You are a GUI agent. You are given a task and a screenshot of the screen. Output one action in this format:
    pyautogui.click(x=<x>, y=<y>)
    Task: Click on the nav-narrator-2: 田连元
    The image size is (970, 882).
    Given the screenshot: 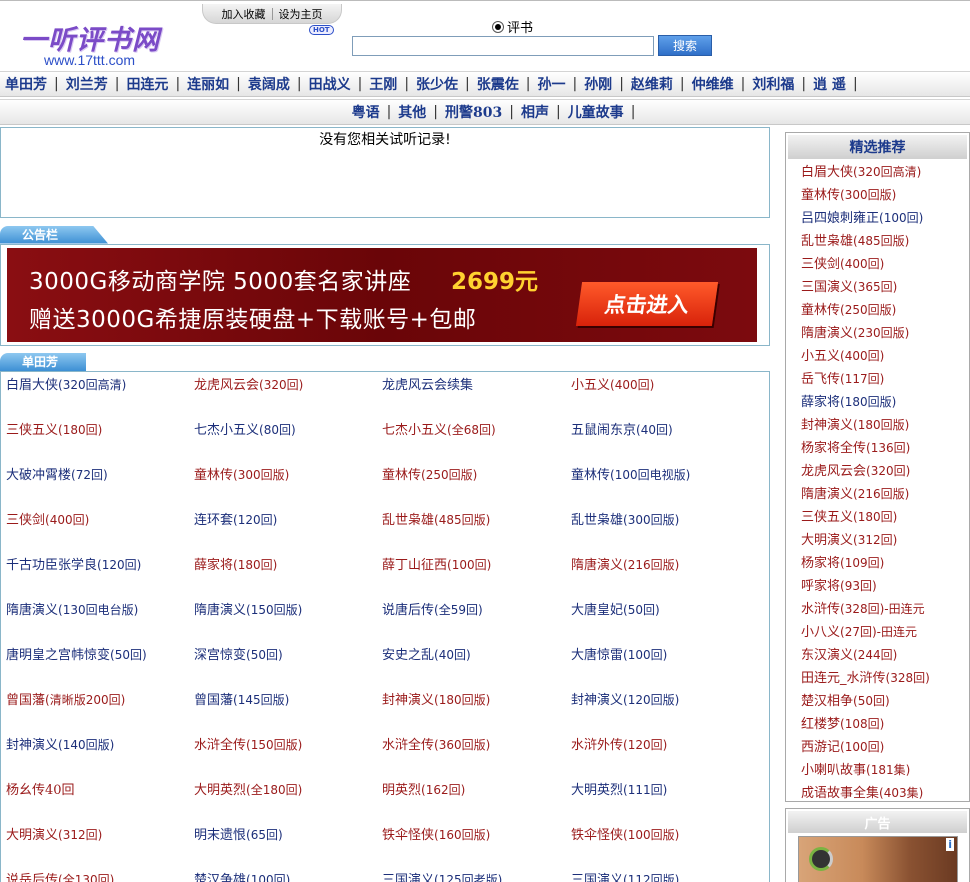 What is the action you would take?
    pyautogui.click(x=147, y=84)
    